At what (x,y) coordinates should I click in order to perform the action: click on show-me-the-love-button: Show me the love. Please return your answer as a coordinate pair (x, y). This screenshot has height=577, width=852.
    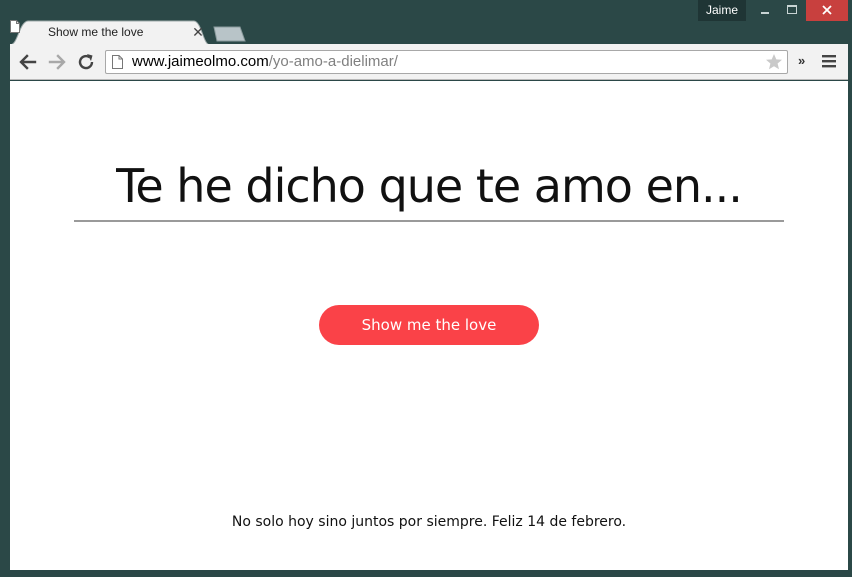
    Looking at the image, I should click on (429, 325).